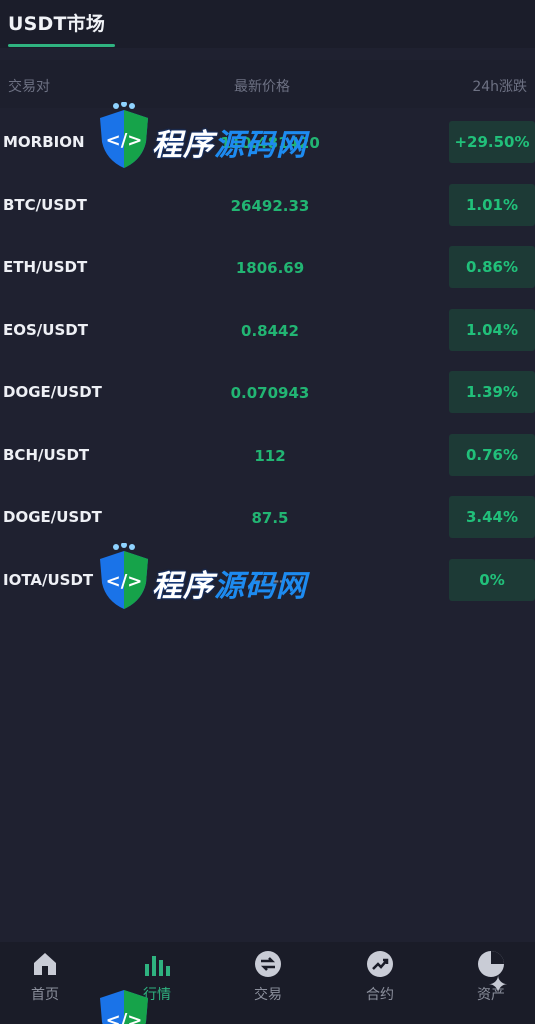 The height and width of the screenshot is (1024, 535). I want to click on market-row: BTC/USDT 26492.33 1.01%, so click(267, 206).